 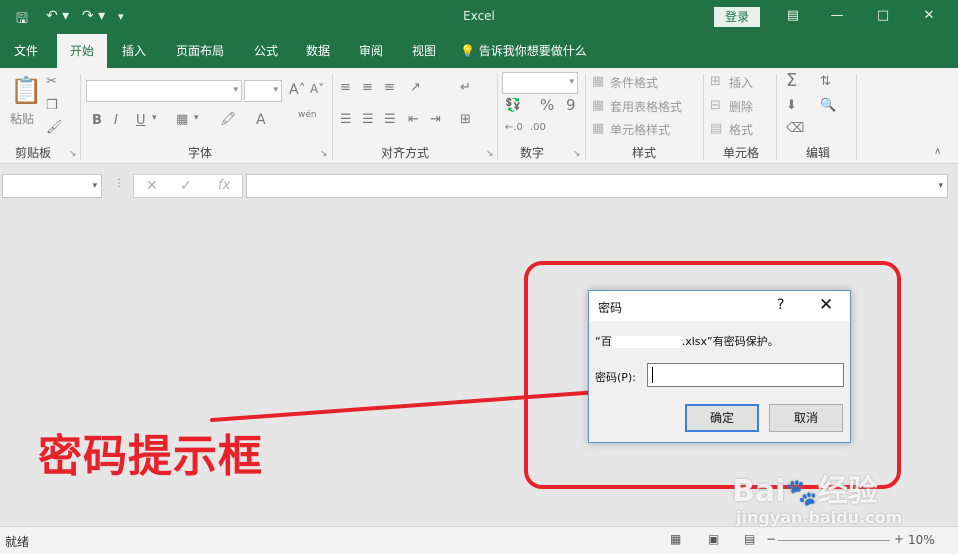 I want to click on status-text: 就绪, so click(x=17, y=542).